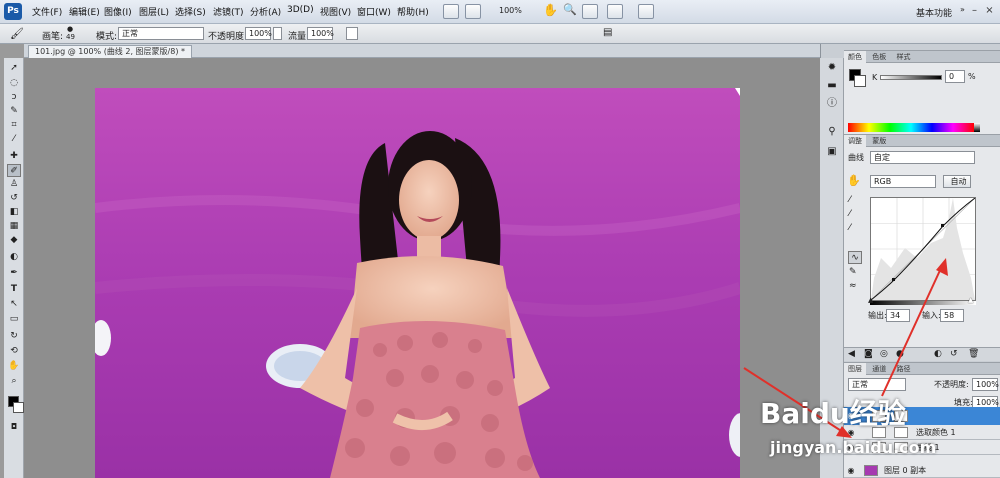 This screenshot has width=1000, height=478. Describe the element at coordinates (833, 413) in the screenshot. I see `watermark-brand: Baidu经验` at that location.